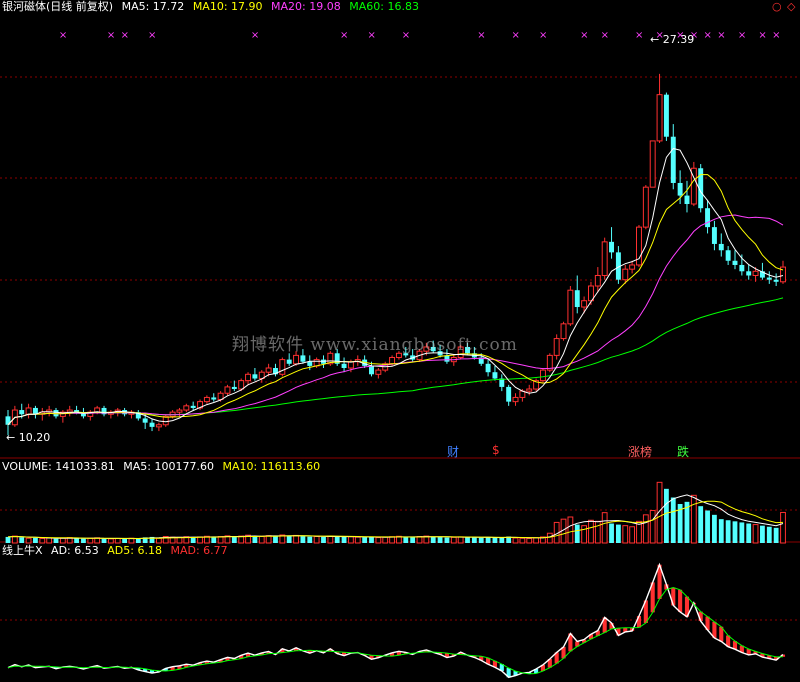 The image size is (800, 682). Describe the element at coordinates (395, 630) in the screenshot. I see `indicator-ad5-line` at that location.